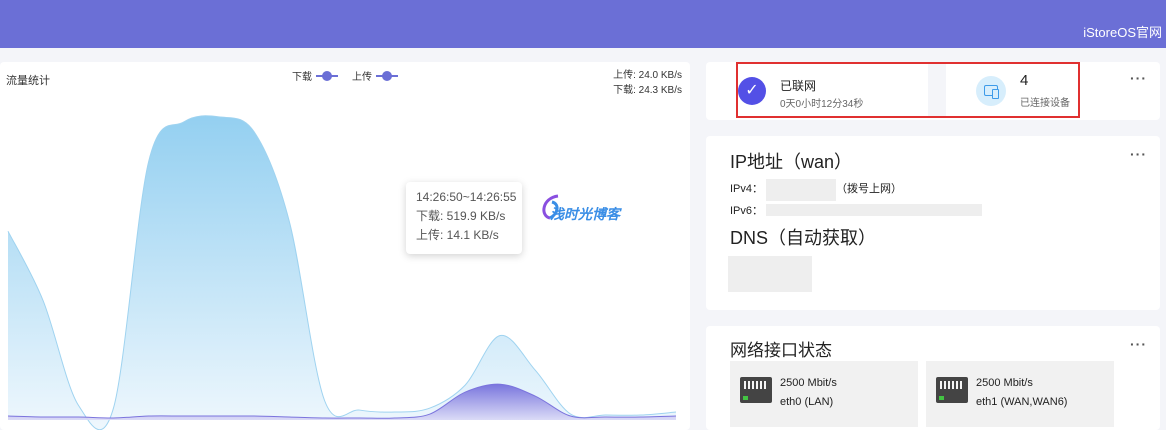  What do you see at coordinates (1024, 80) in the screenshot?
I see `device-count: 4` at bounding box center [1024, 80].